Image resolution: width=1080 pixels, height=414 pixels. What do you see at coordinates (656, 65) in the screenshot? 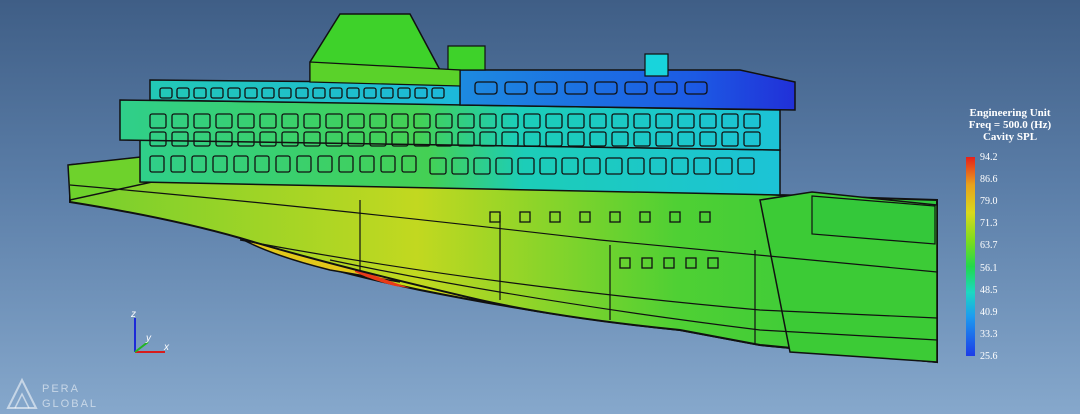
I see `mast-box` at bounding box center [656, 65].